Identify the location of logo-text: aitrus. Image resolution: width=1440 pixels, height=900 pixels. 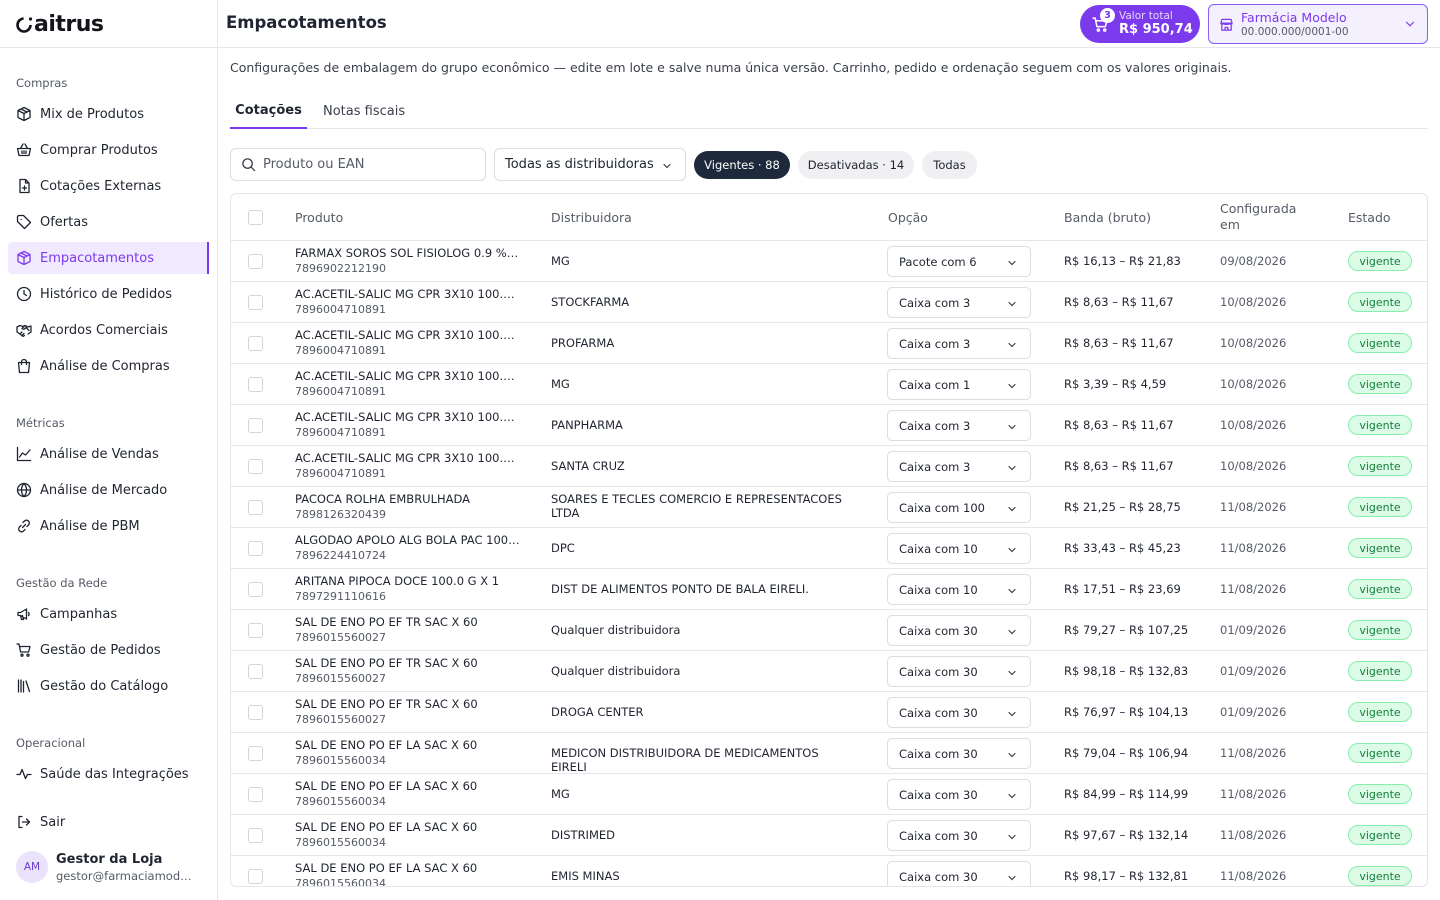
(69, 24).